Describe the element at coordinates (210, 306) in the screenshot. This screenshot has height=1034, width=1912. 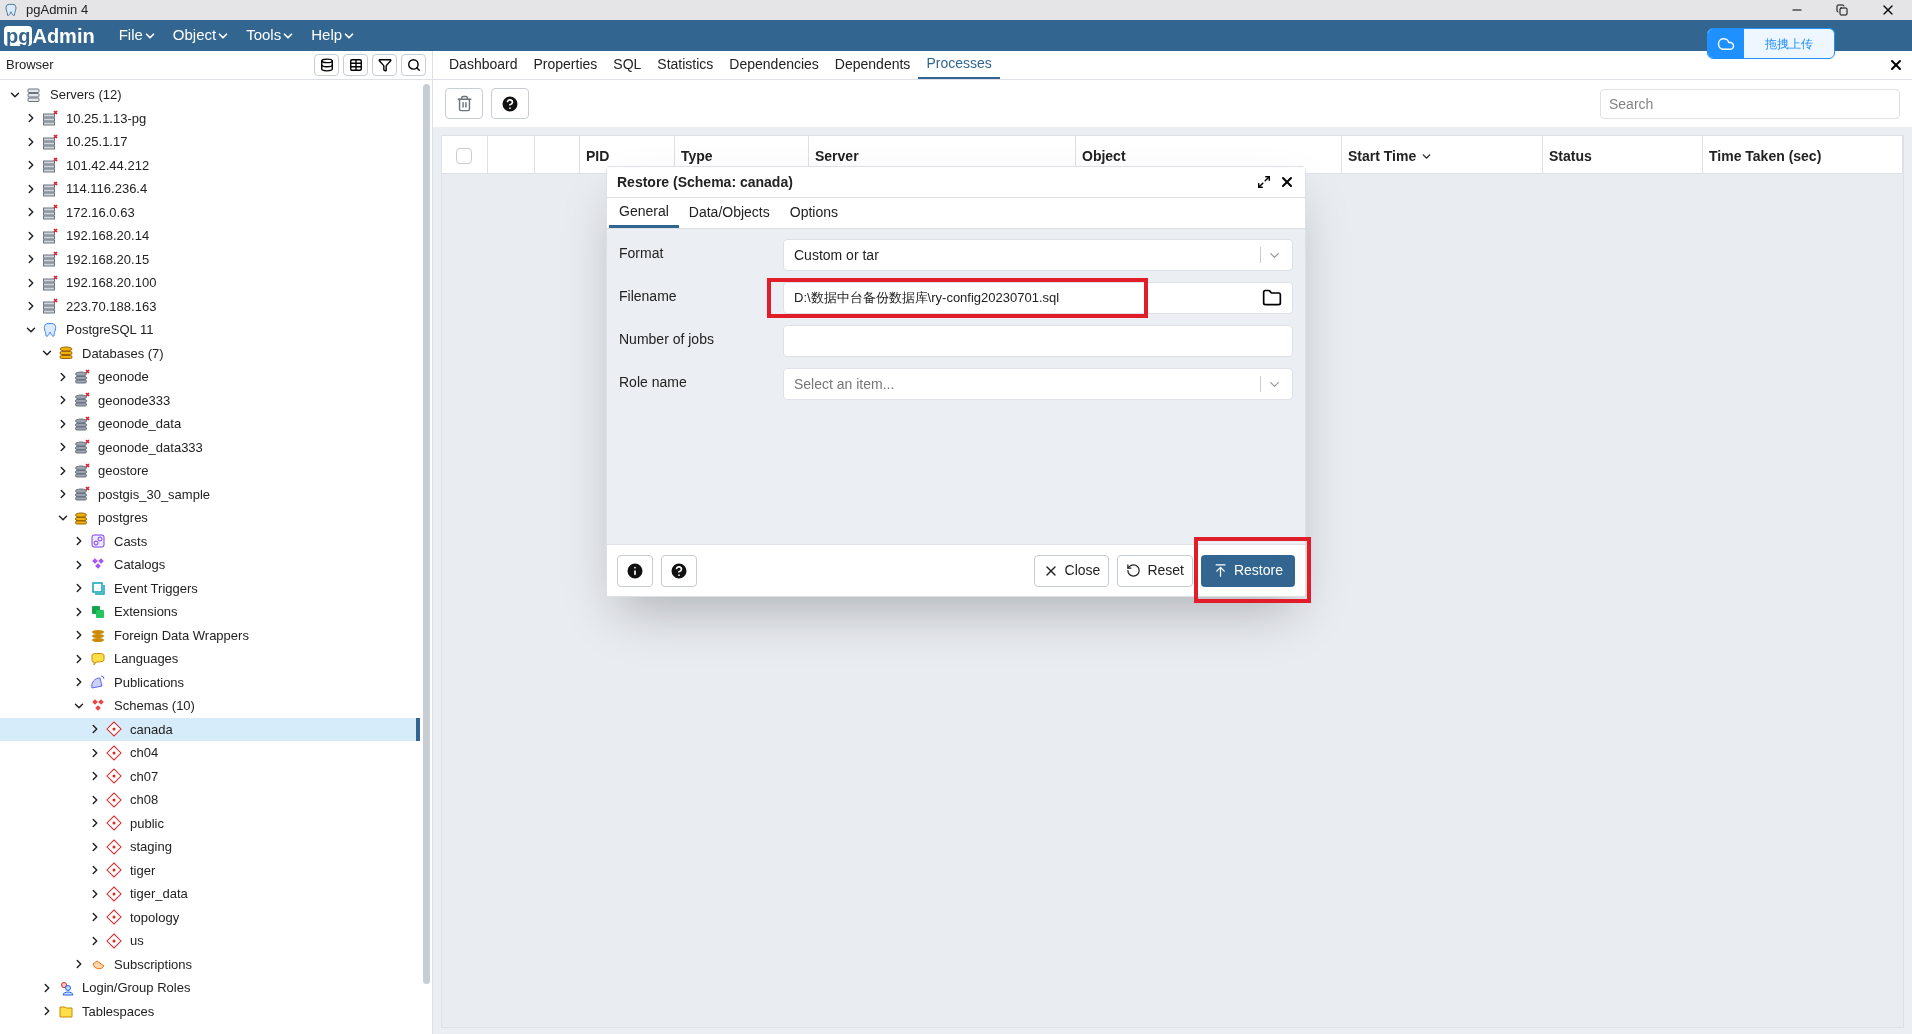
I see `tree-item: 223.70.188.163` at that location.